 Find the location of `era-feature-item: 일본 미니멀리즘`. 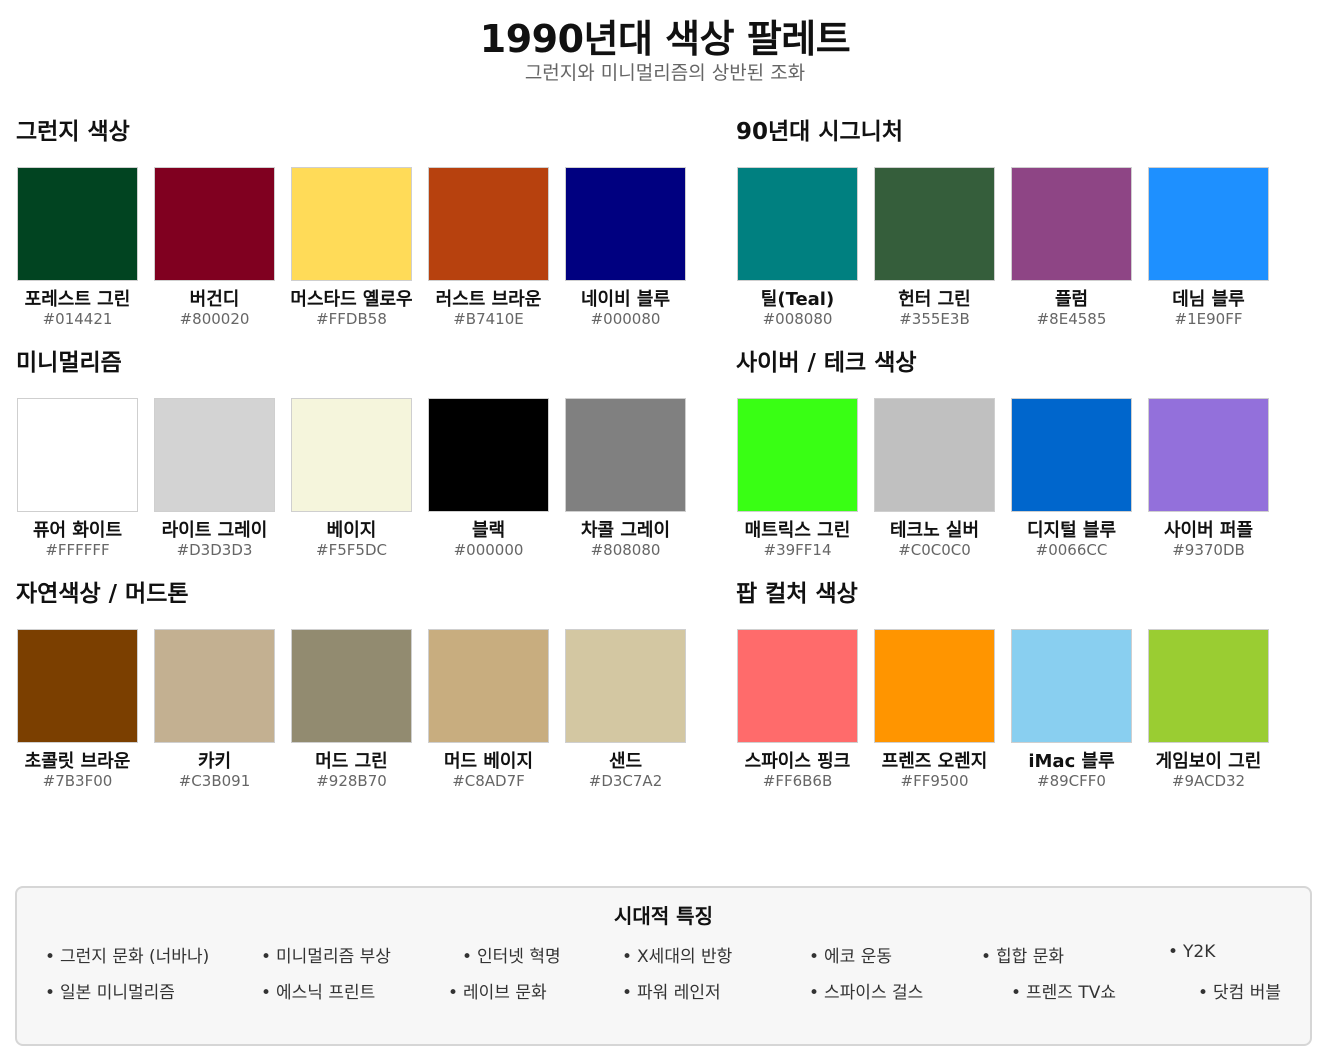

era-feature-item: 일본 미니멀리즘 is located at coordinates (110, 990).